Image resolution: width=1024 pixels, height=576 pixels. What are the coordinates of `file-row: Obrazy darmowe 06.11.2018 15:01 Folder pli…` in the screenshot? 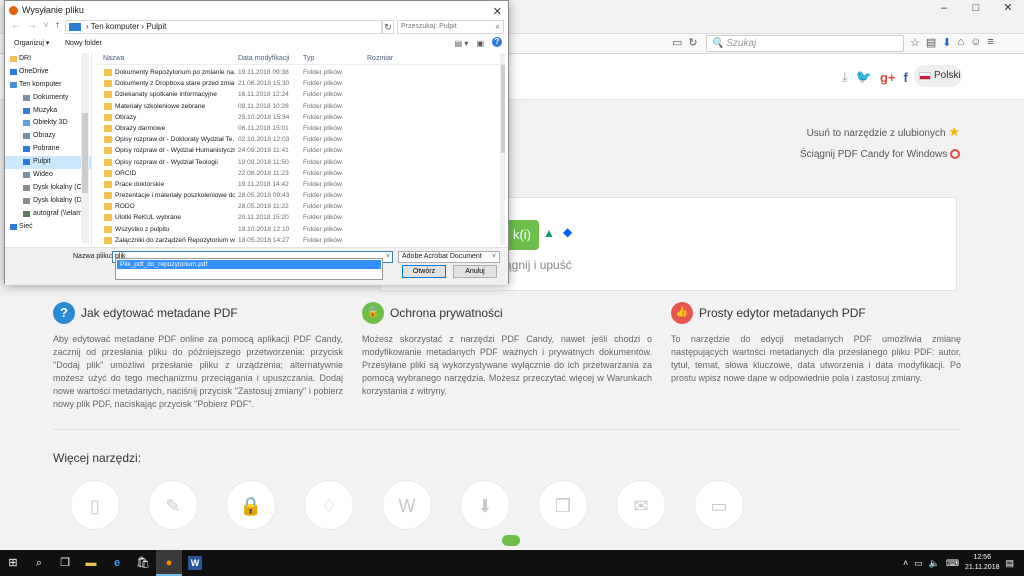 It's located at (301, 128).